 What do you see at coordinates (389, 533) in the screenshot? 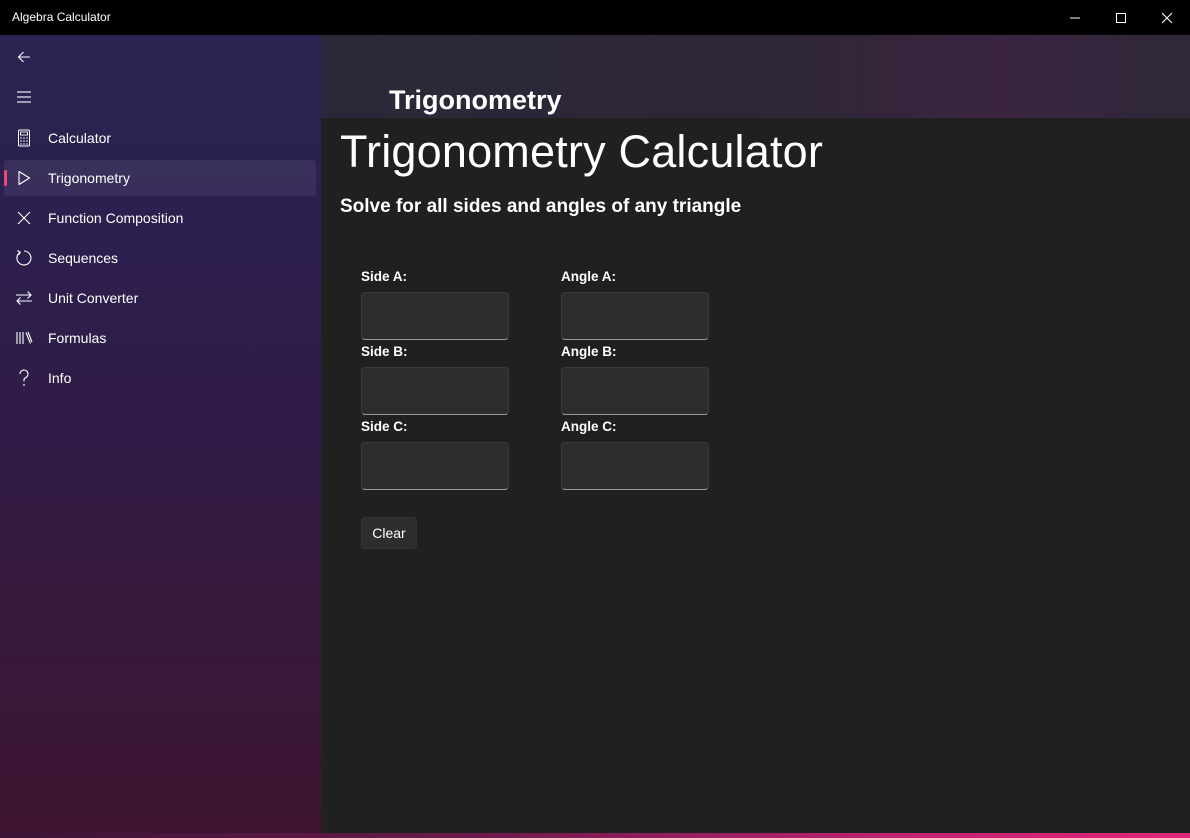
I see `clear-button: Clear` at bounding box center [389, 533].